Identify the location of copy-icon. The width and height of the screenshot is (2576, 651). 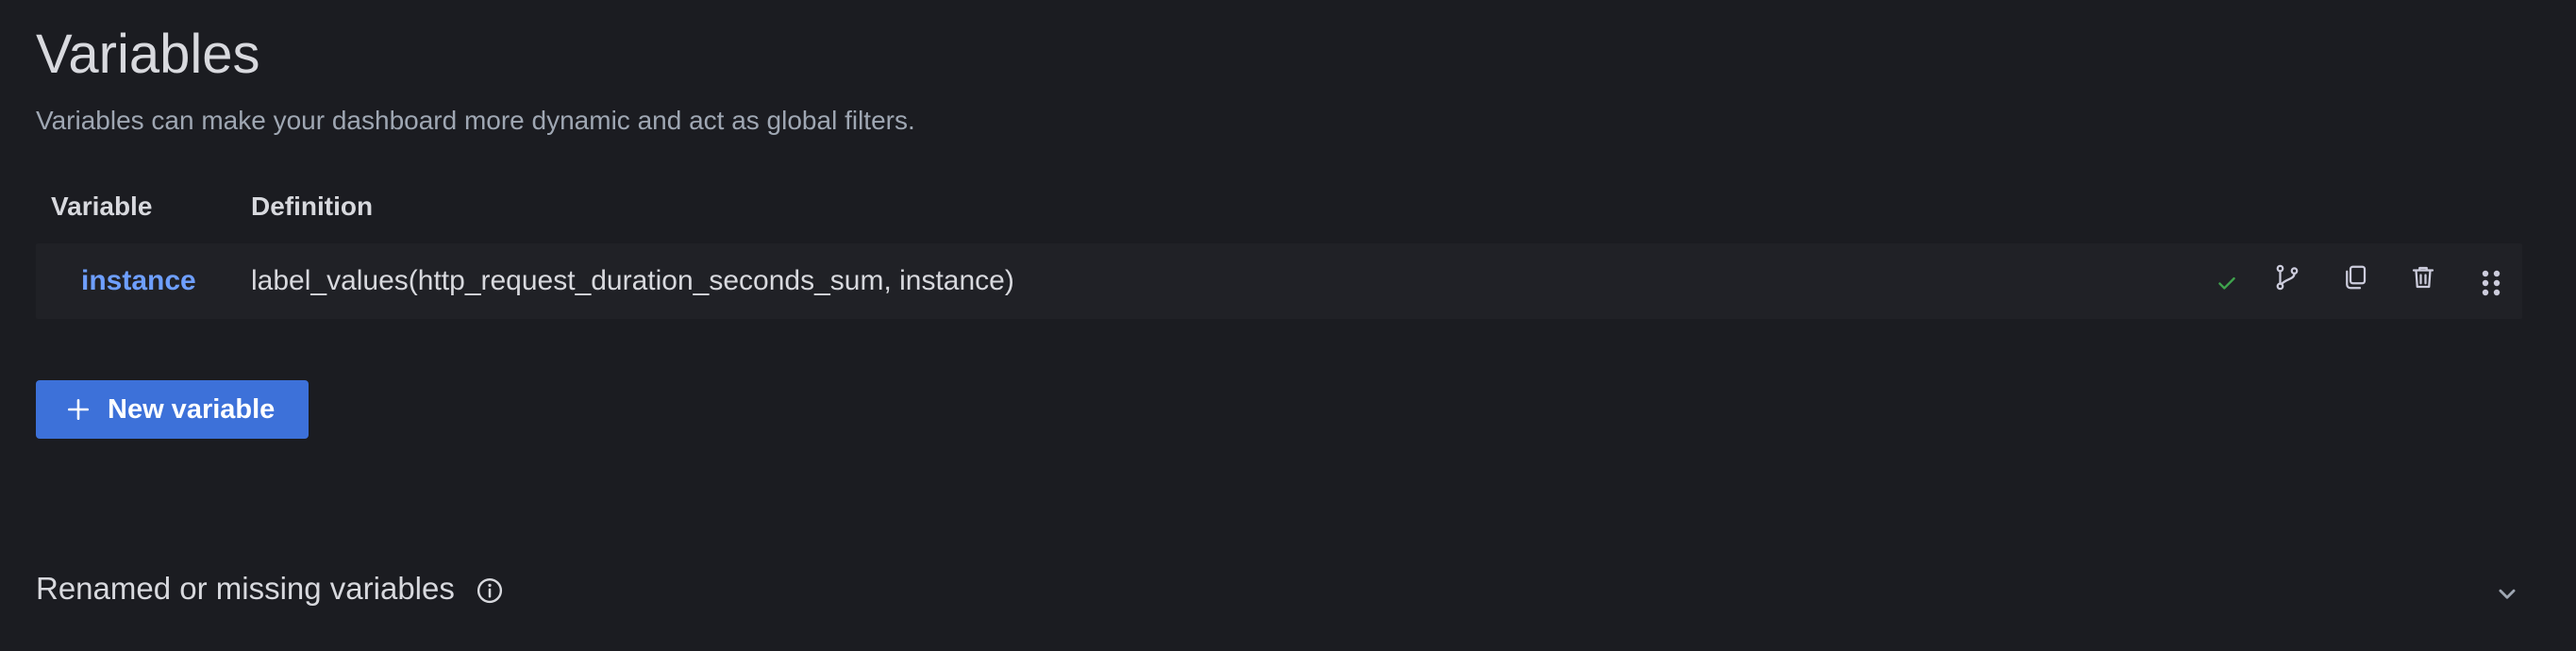
(2355, 277).